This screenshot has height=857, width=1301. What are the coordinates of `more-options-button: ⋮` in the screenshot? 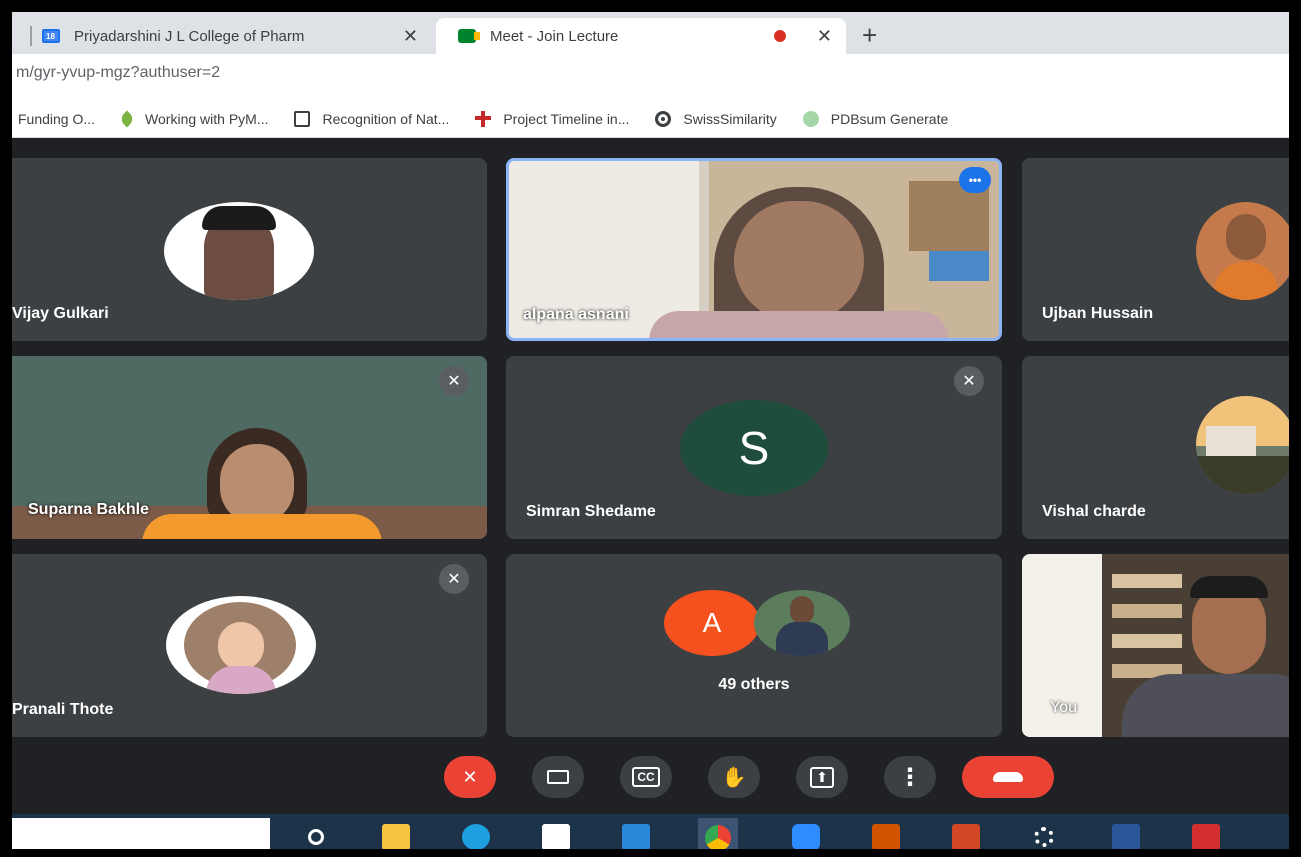 It's located at (910, 777).